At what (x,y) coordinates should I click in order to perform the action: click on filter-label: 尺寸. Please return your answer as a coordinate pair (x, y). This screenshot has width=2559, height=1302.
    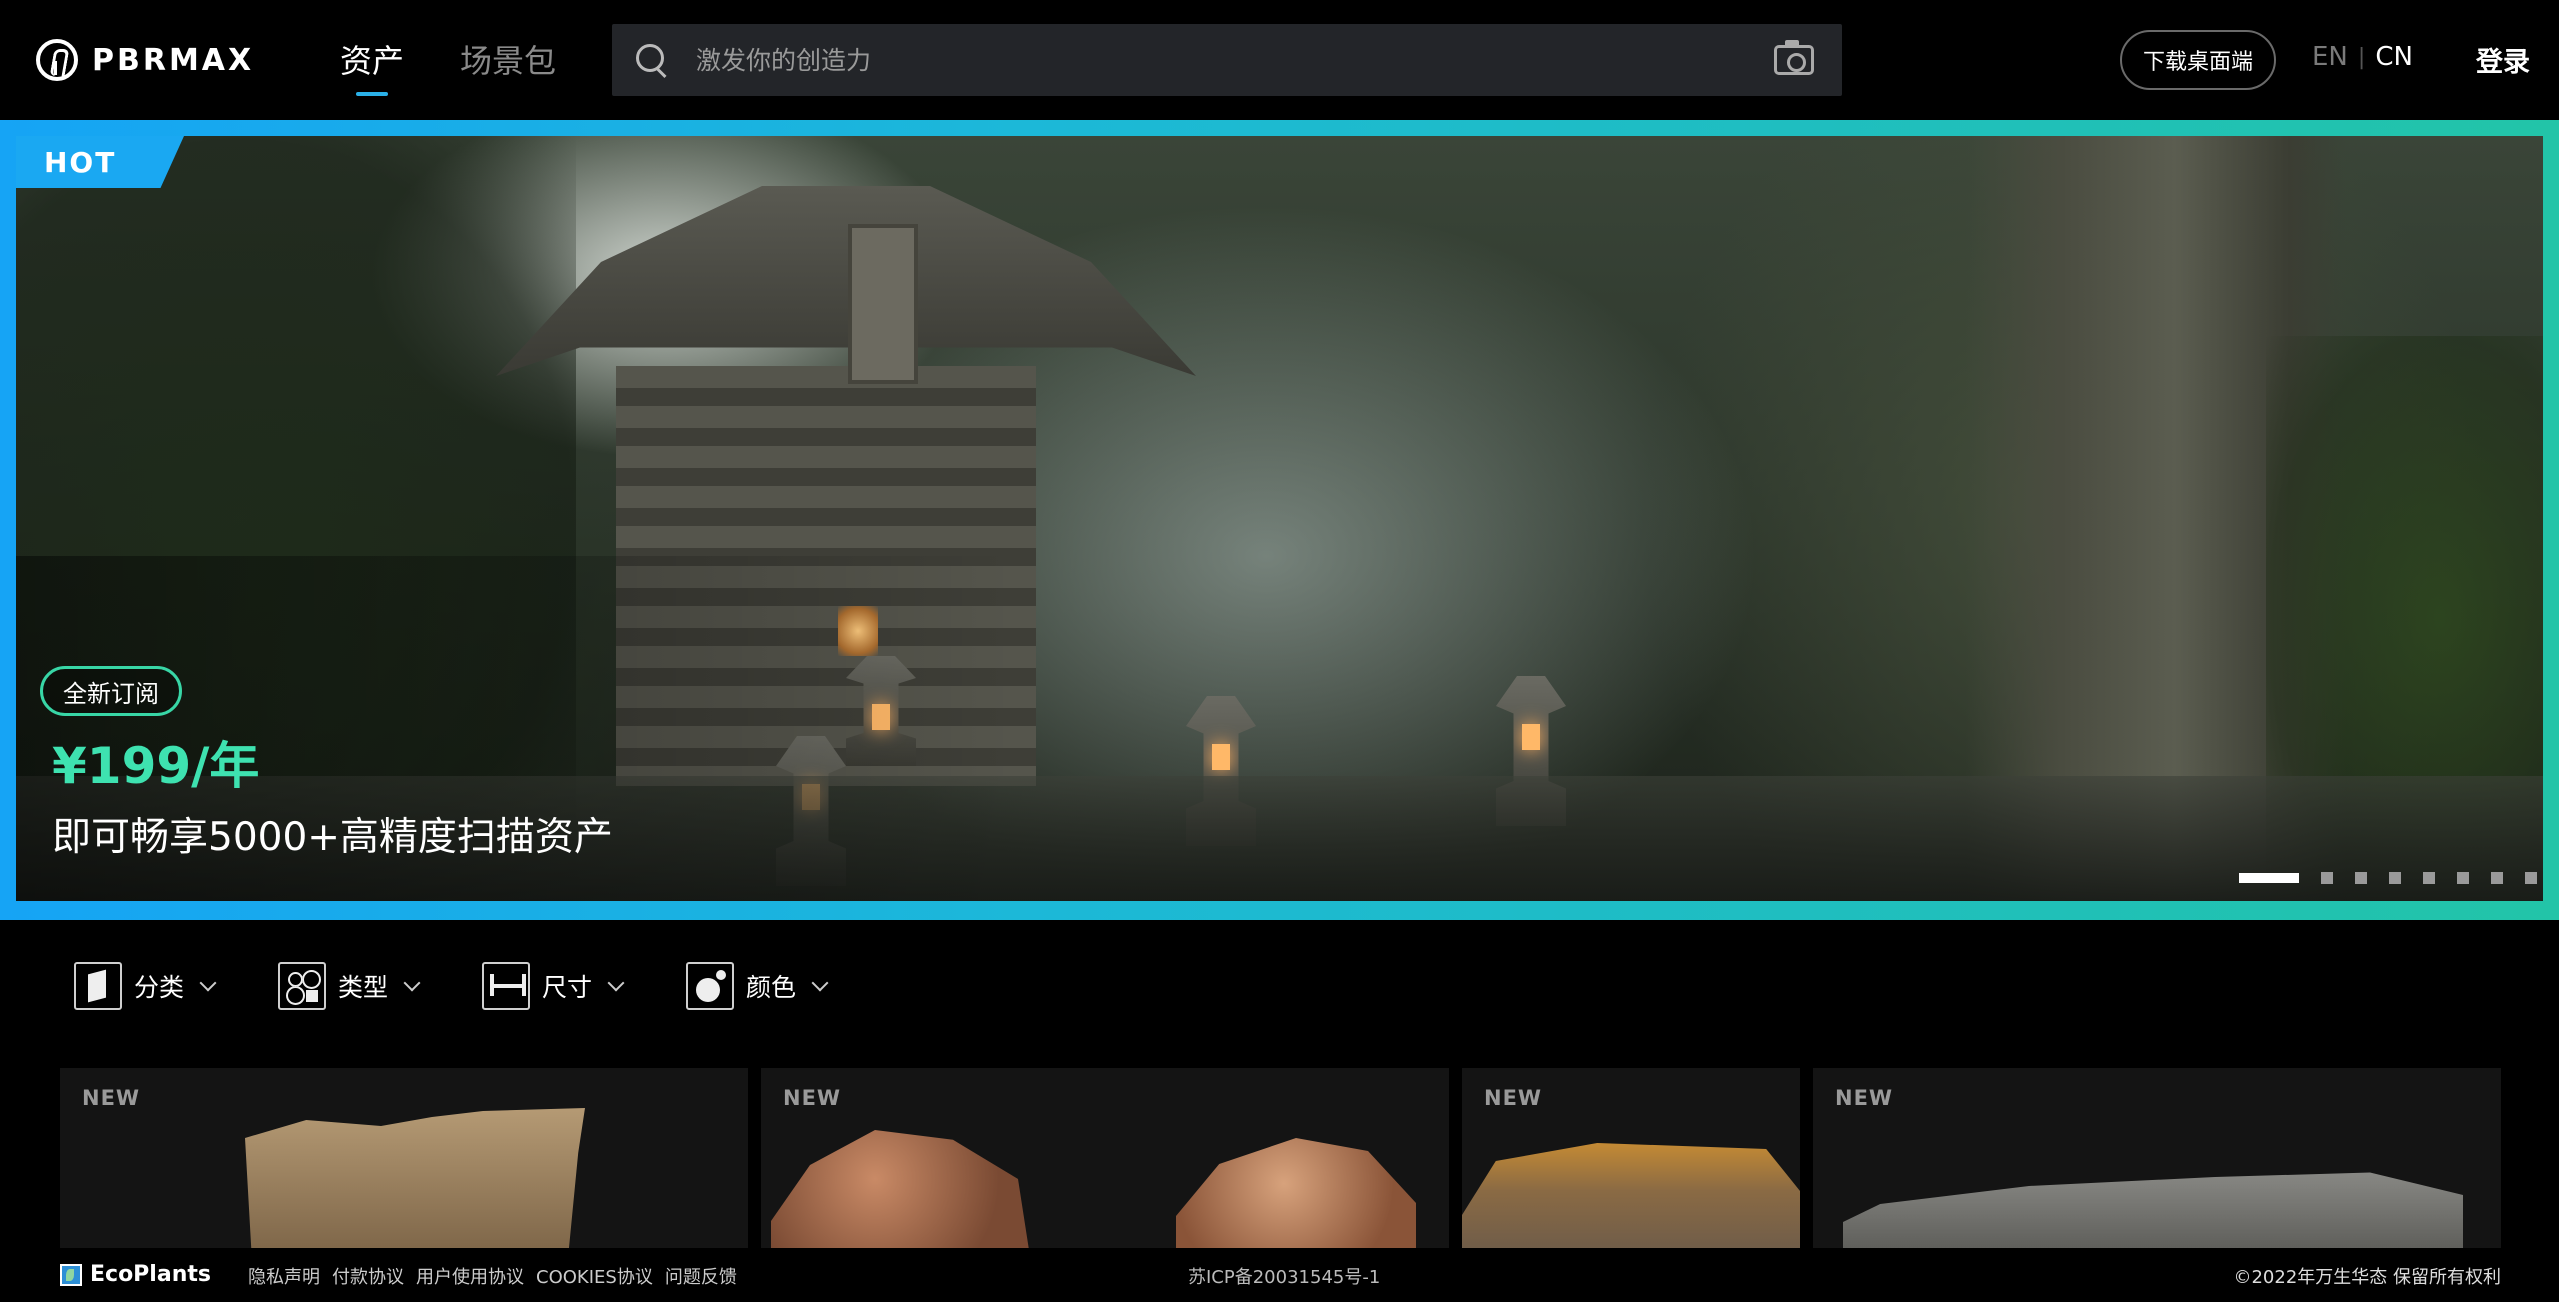
    Looking at the image, I should click on (567, 987).